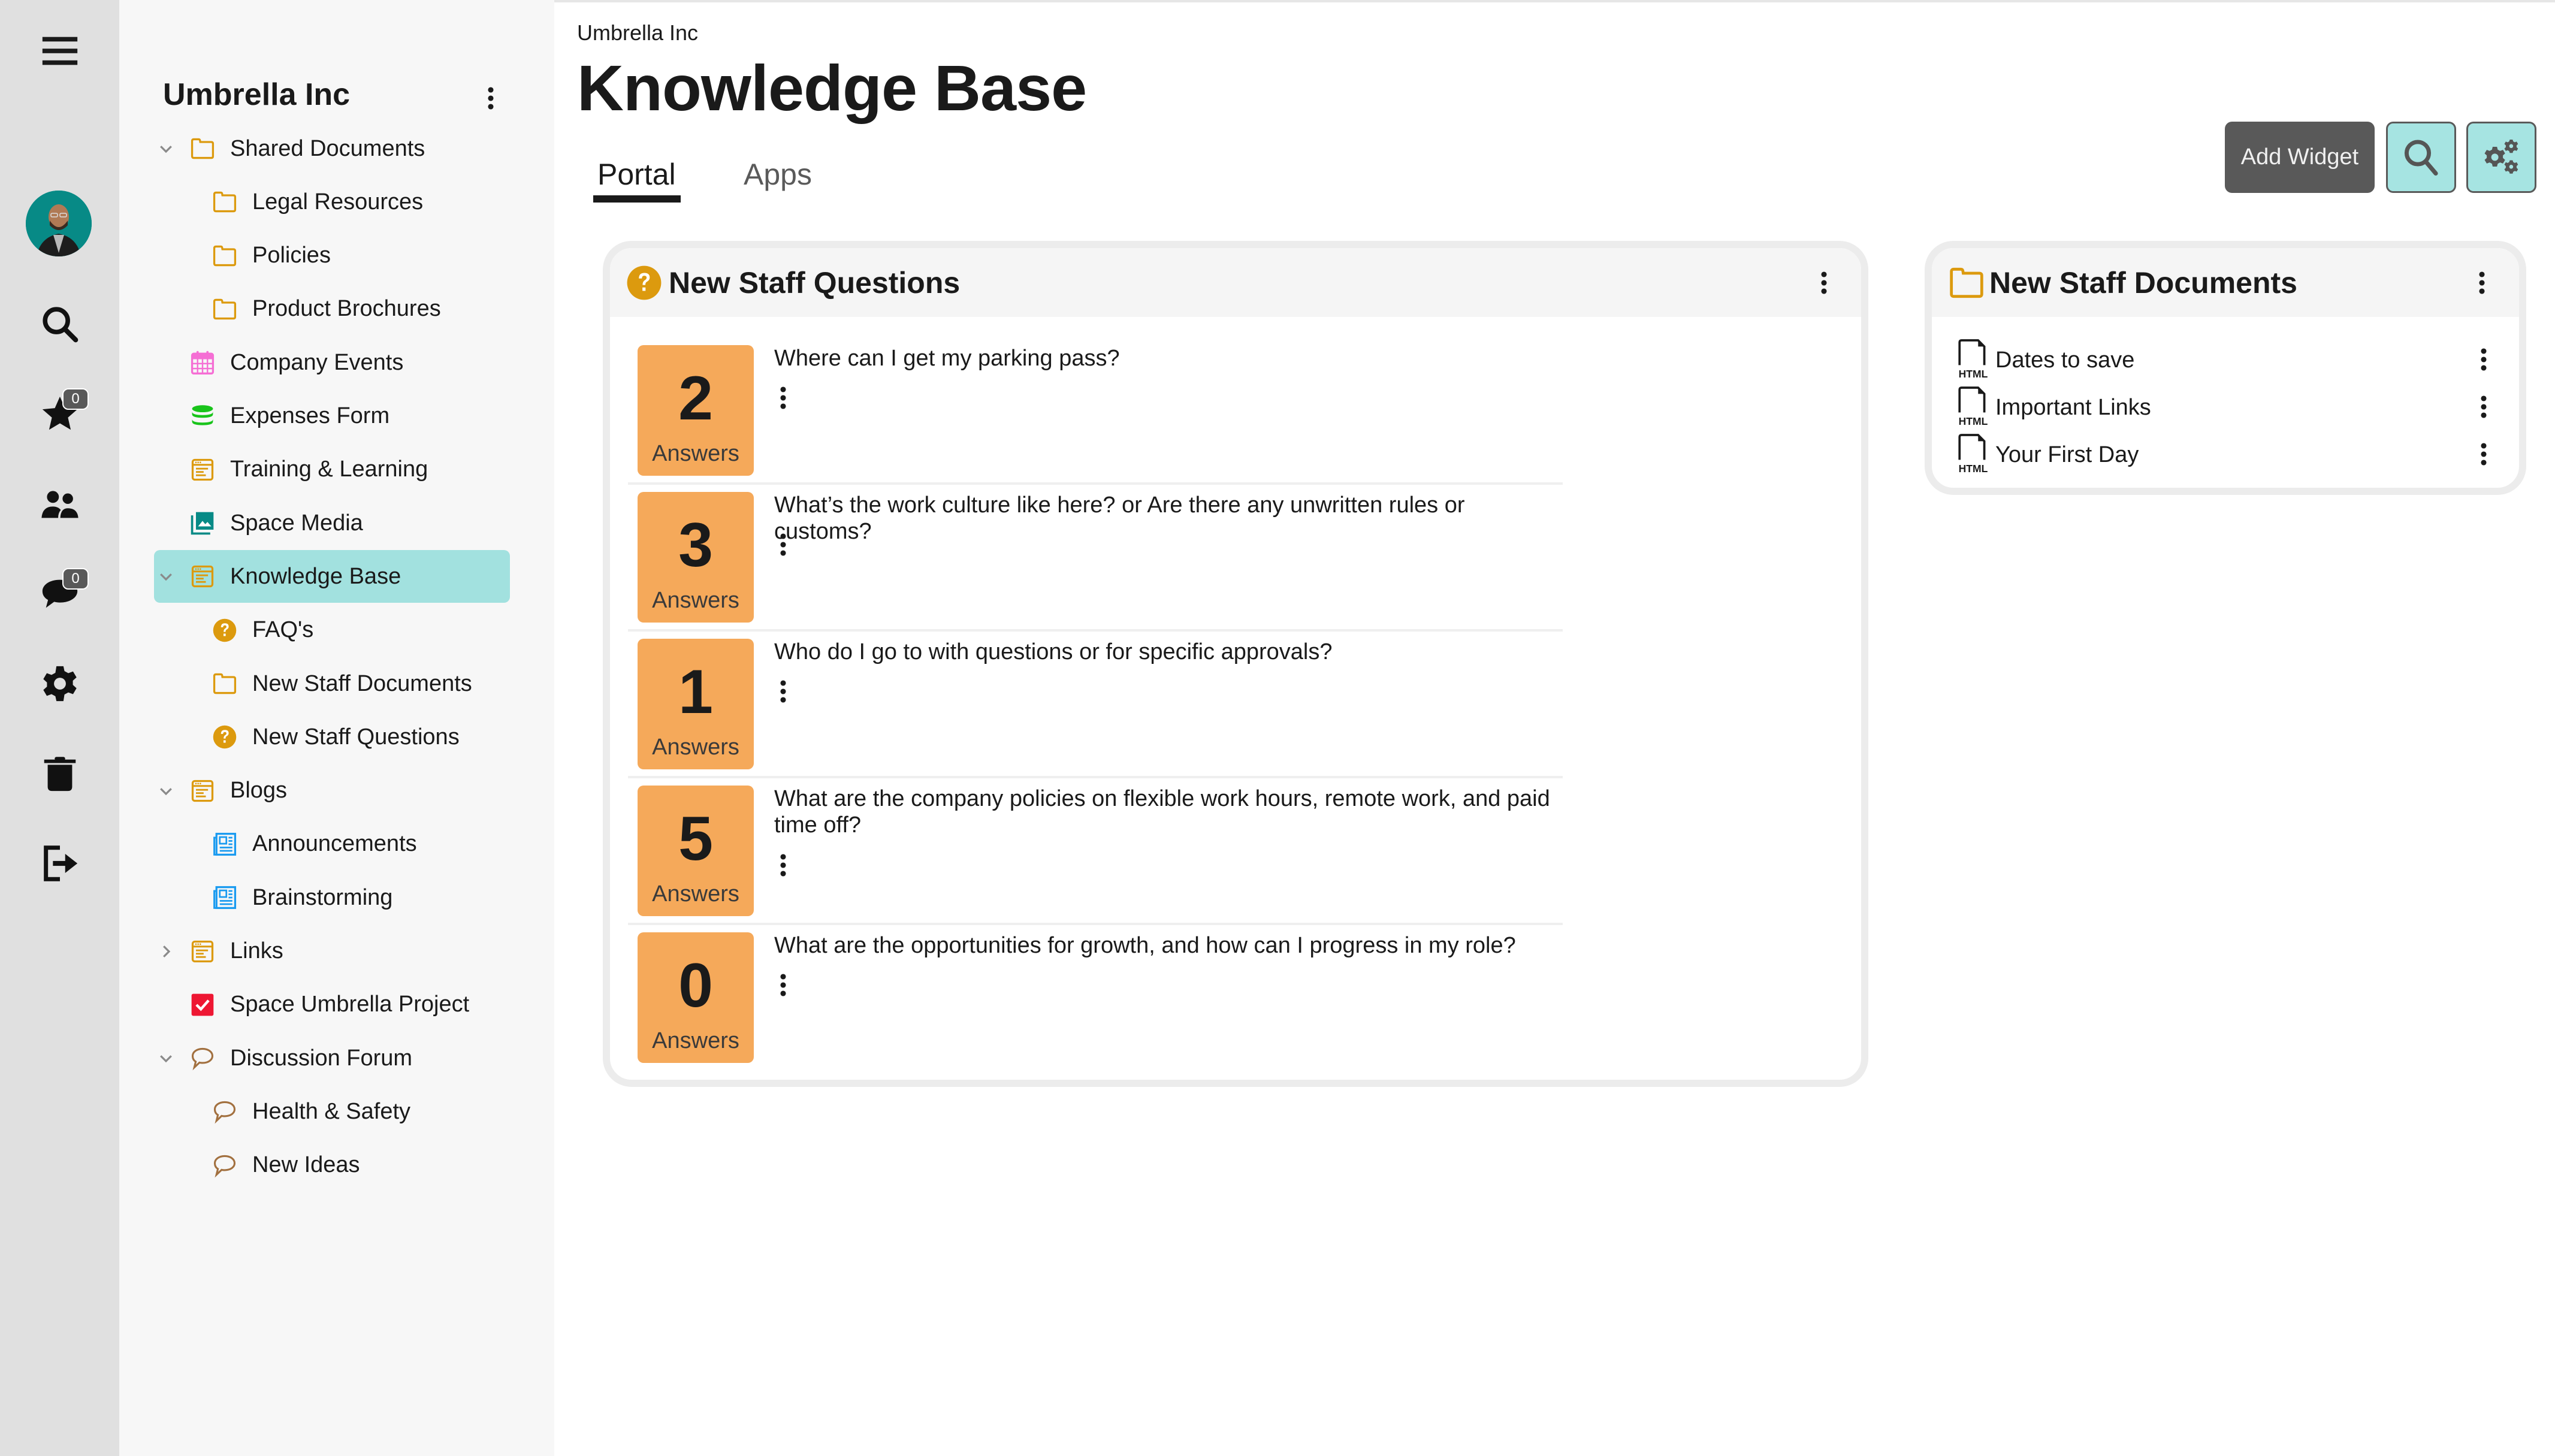 This screenshot has height=1456, width=2555. What do you see at coordinates (332, 417) in the screenshot?
I see `tree-item-expenses-form: Expenses Form` at bounding box center [332, 417].